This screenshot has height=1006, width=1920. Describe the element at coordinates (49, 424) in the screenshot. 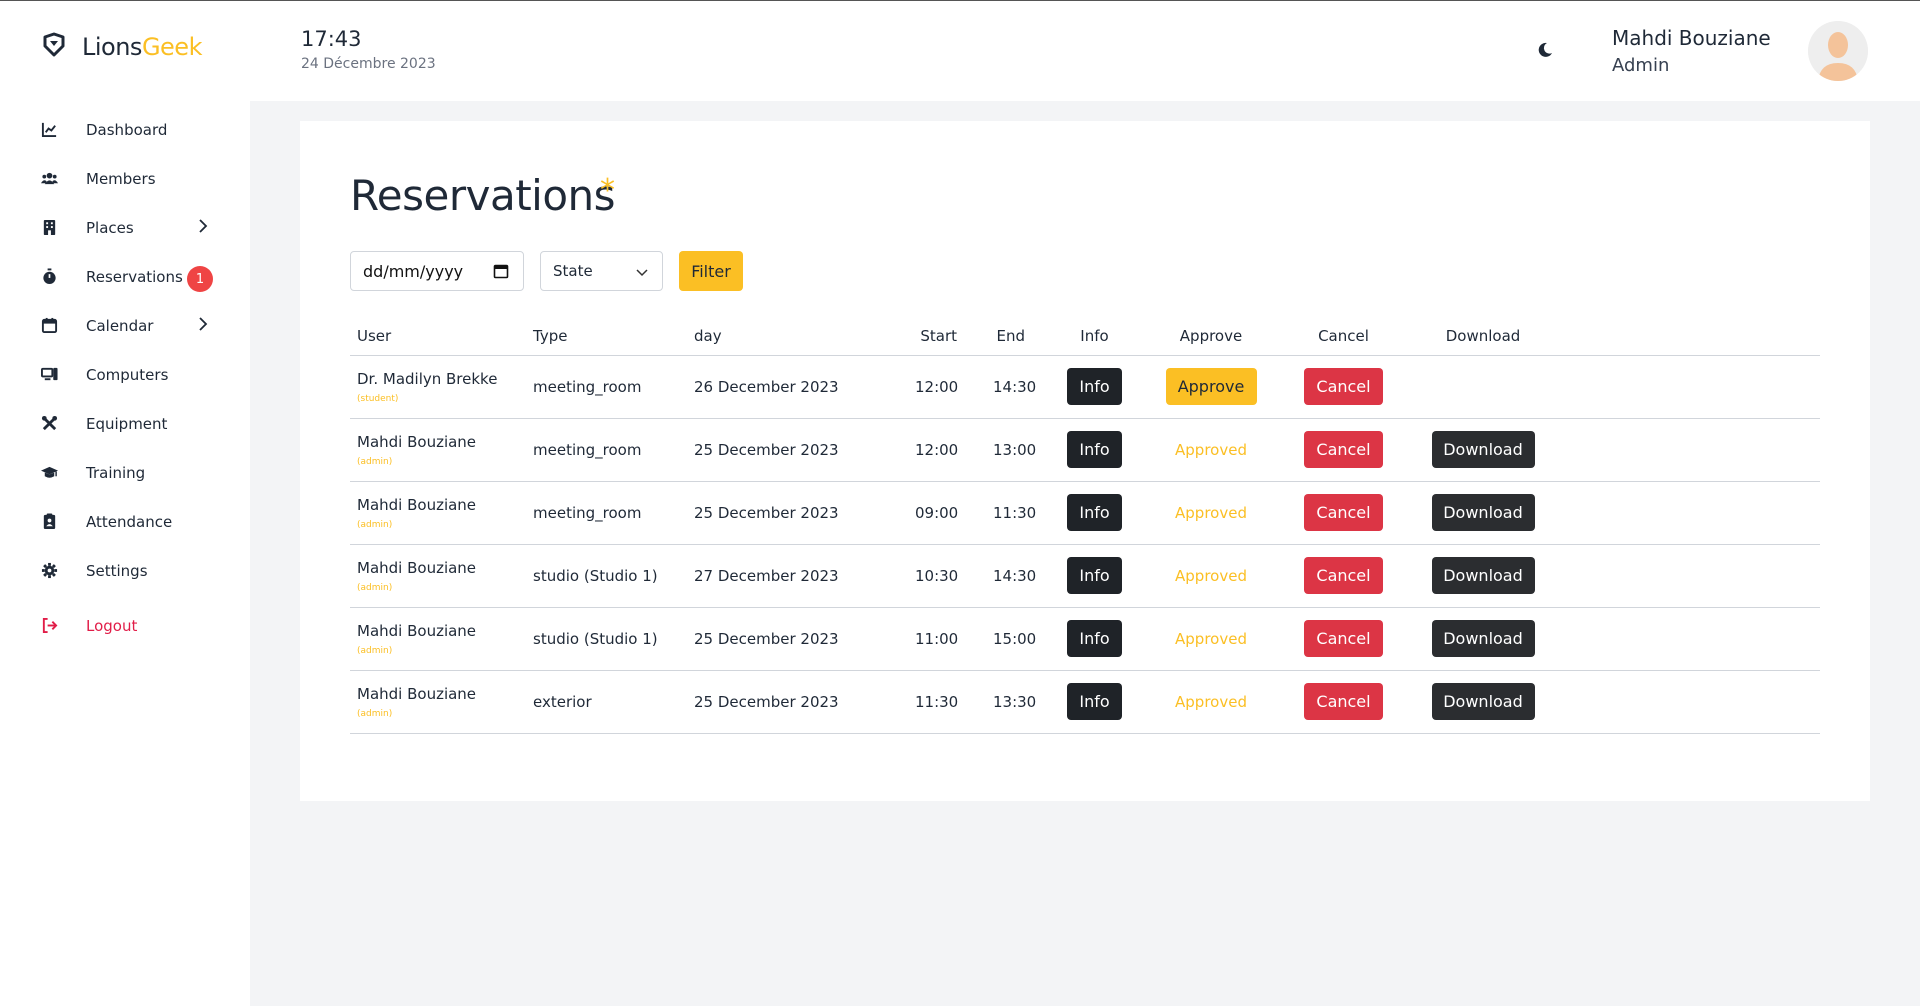

I see `tools-icon` at that location.